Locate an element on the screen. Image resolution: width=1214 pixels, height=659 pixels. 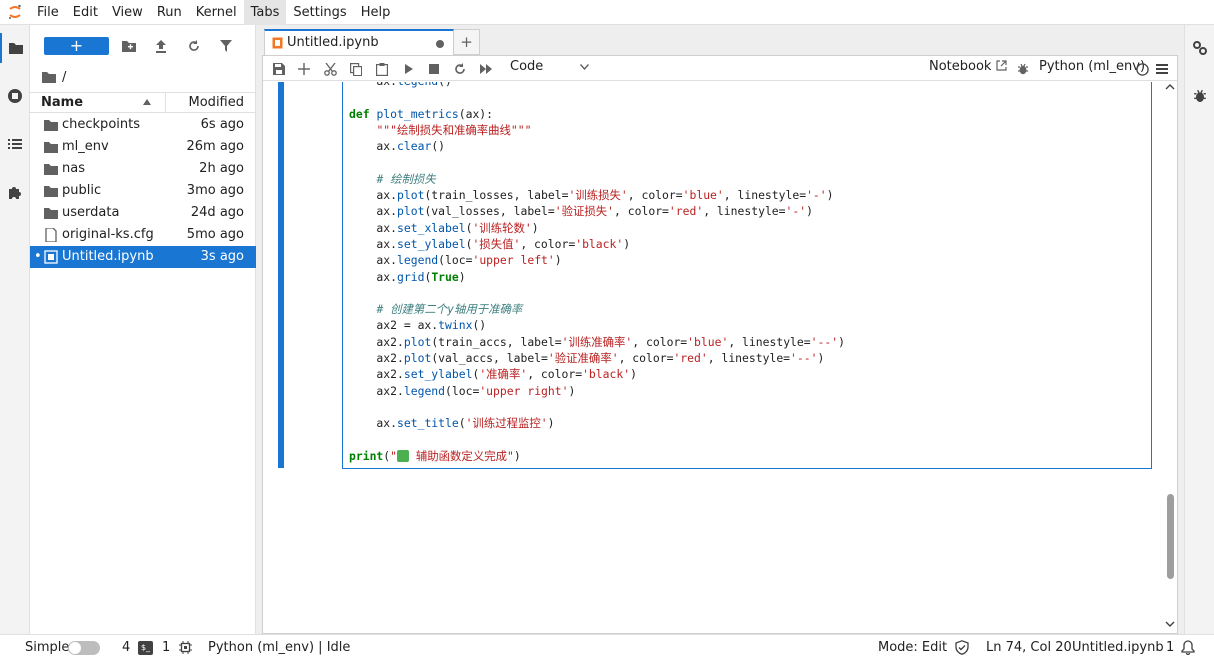
file-modified: 3s ago is located at coordinates (222, 256).